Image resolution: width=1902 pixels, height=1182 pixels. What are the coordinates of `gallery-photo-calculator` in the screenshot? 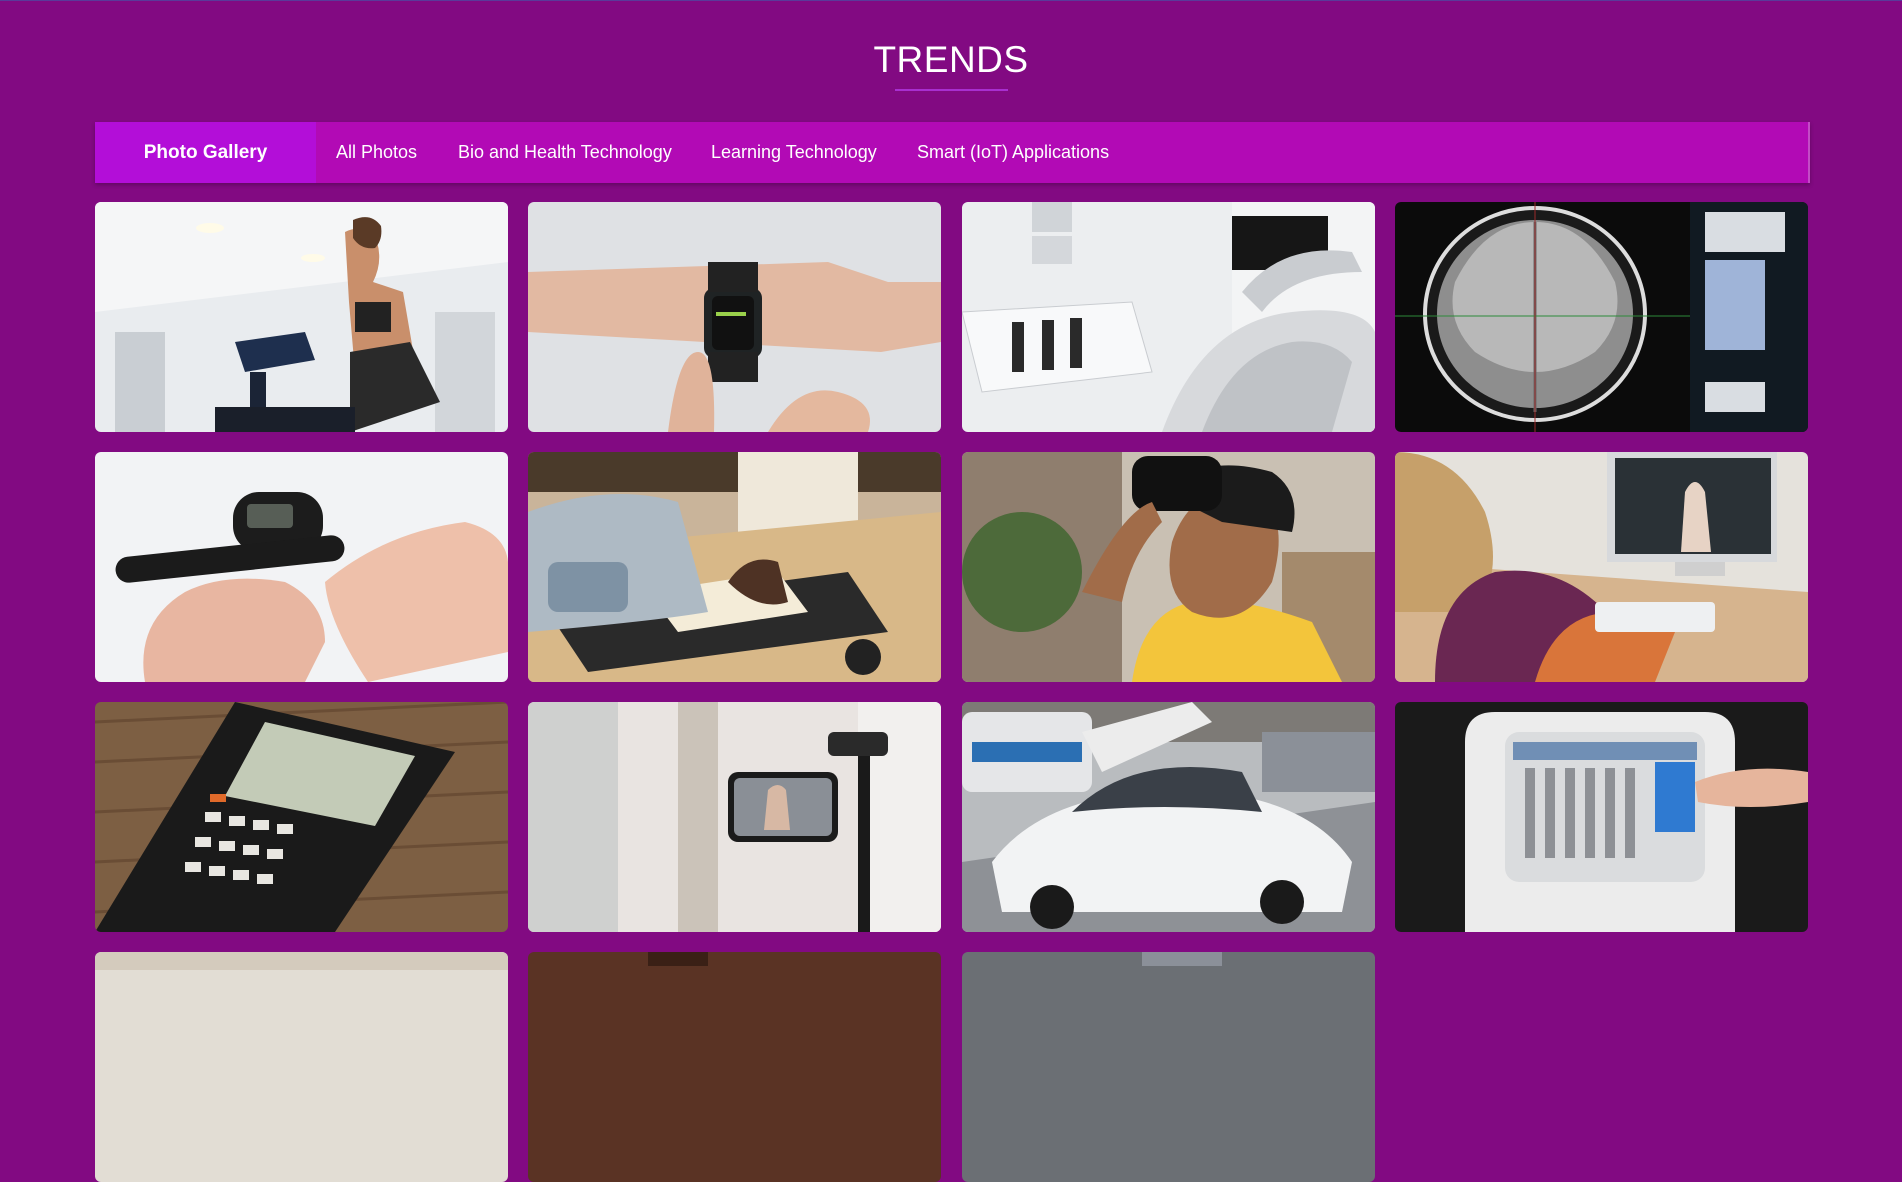 It's located at (301, 817).